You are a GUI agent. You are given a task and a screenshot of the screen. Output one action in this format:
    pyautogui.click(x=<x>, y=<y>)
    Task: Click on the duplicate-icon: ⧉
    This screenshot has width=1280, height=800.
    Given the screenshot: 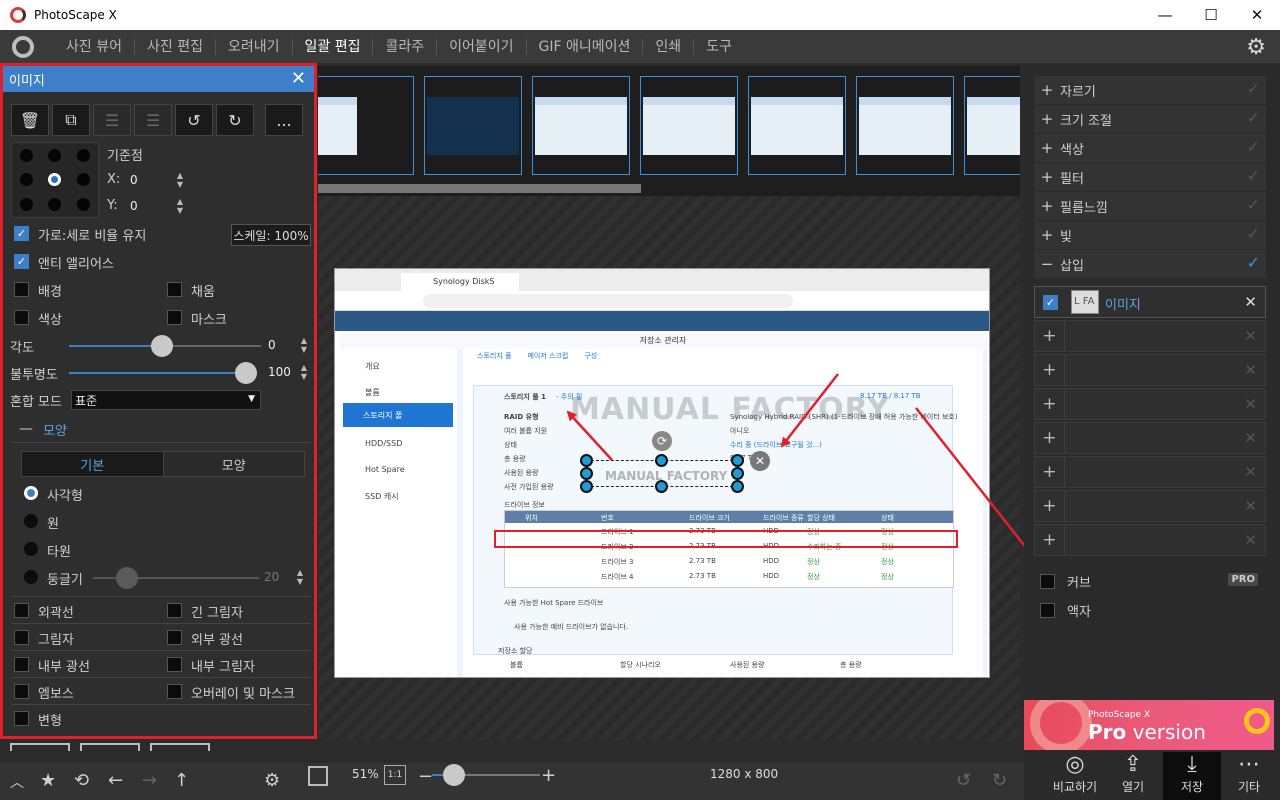 What is the action you would take?
    pyautogui.click(x=71, y=120)
    